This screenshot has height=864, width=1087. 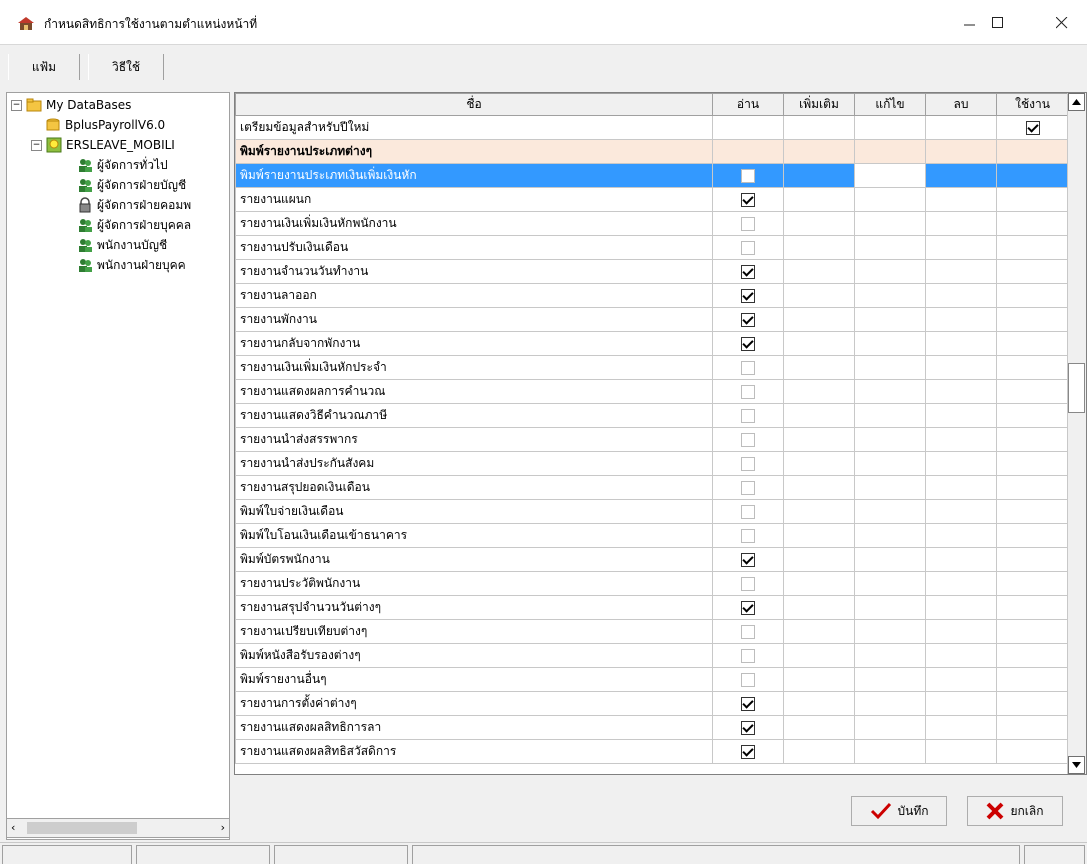 What do you see at coordinates (652, 415) in the screenshot?
I see `grid-row: รายงานแสดงวิธีคำนวณภาษี` at bounding box center [652, 415].